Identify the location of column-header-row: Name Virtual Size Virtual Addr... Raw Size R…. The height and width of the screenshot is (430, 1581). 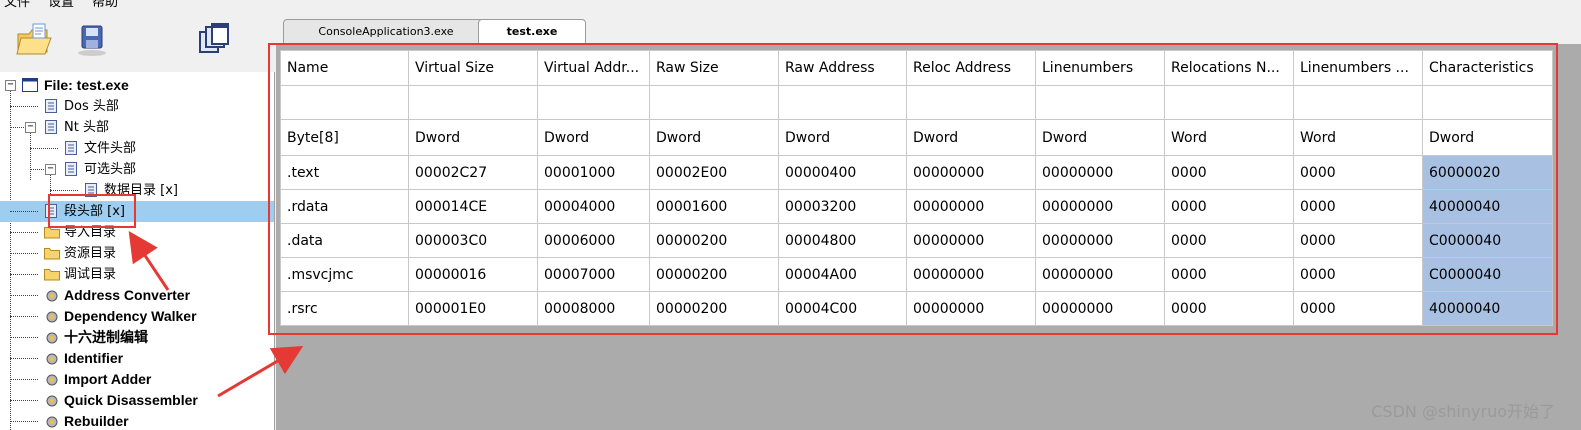
(916, 68).